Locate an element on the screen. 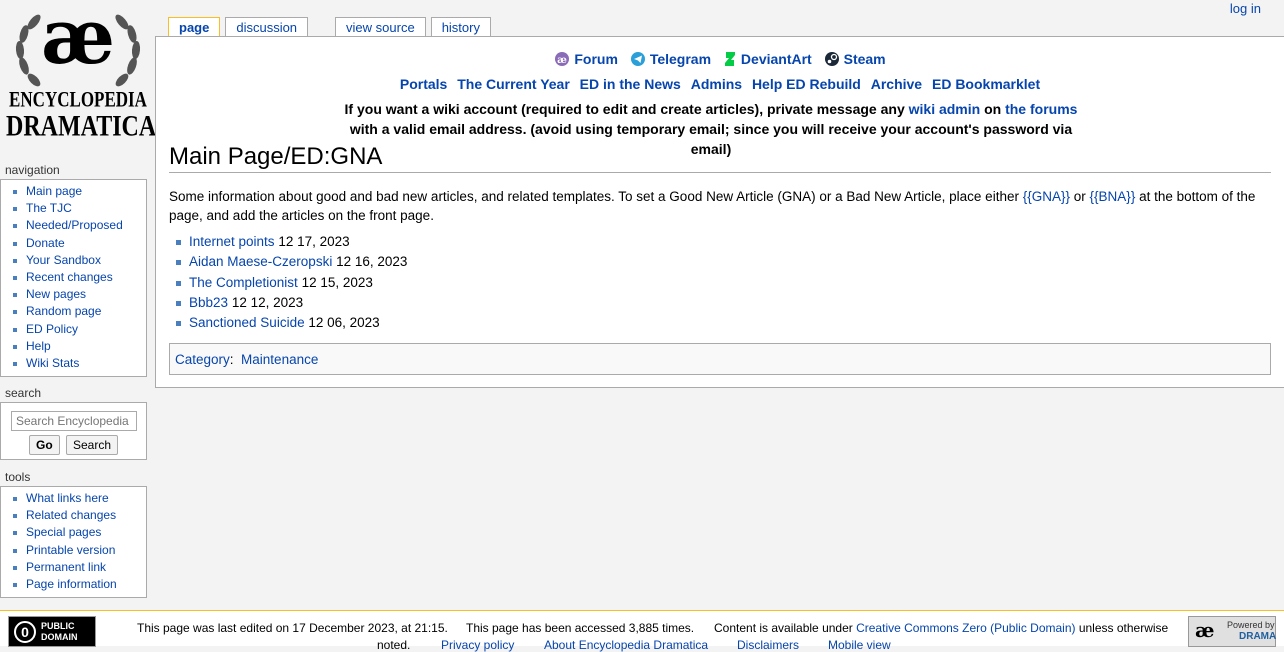 Image resolution: width=1284 pixels, height=652 pixels. help-rebuild-link: Help ED Rebuild is located at coordinates (806, 84).